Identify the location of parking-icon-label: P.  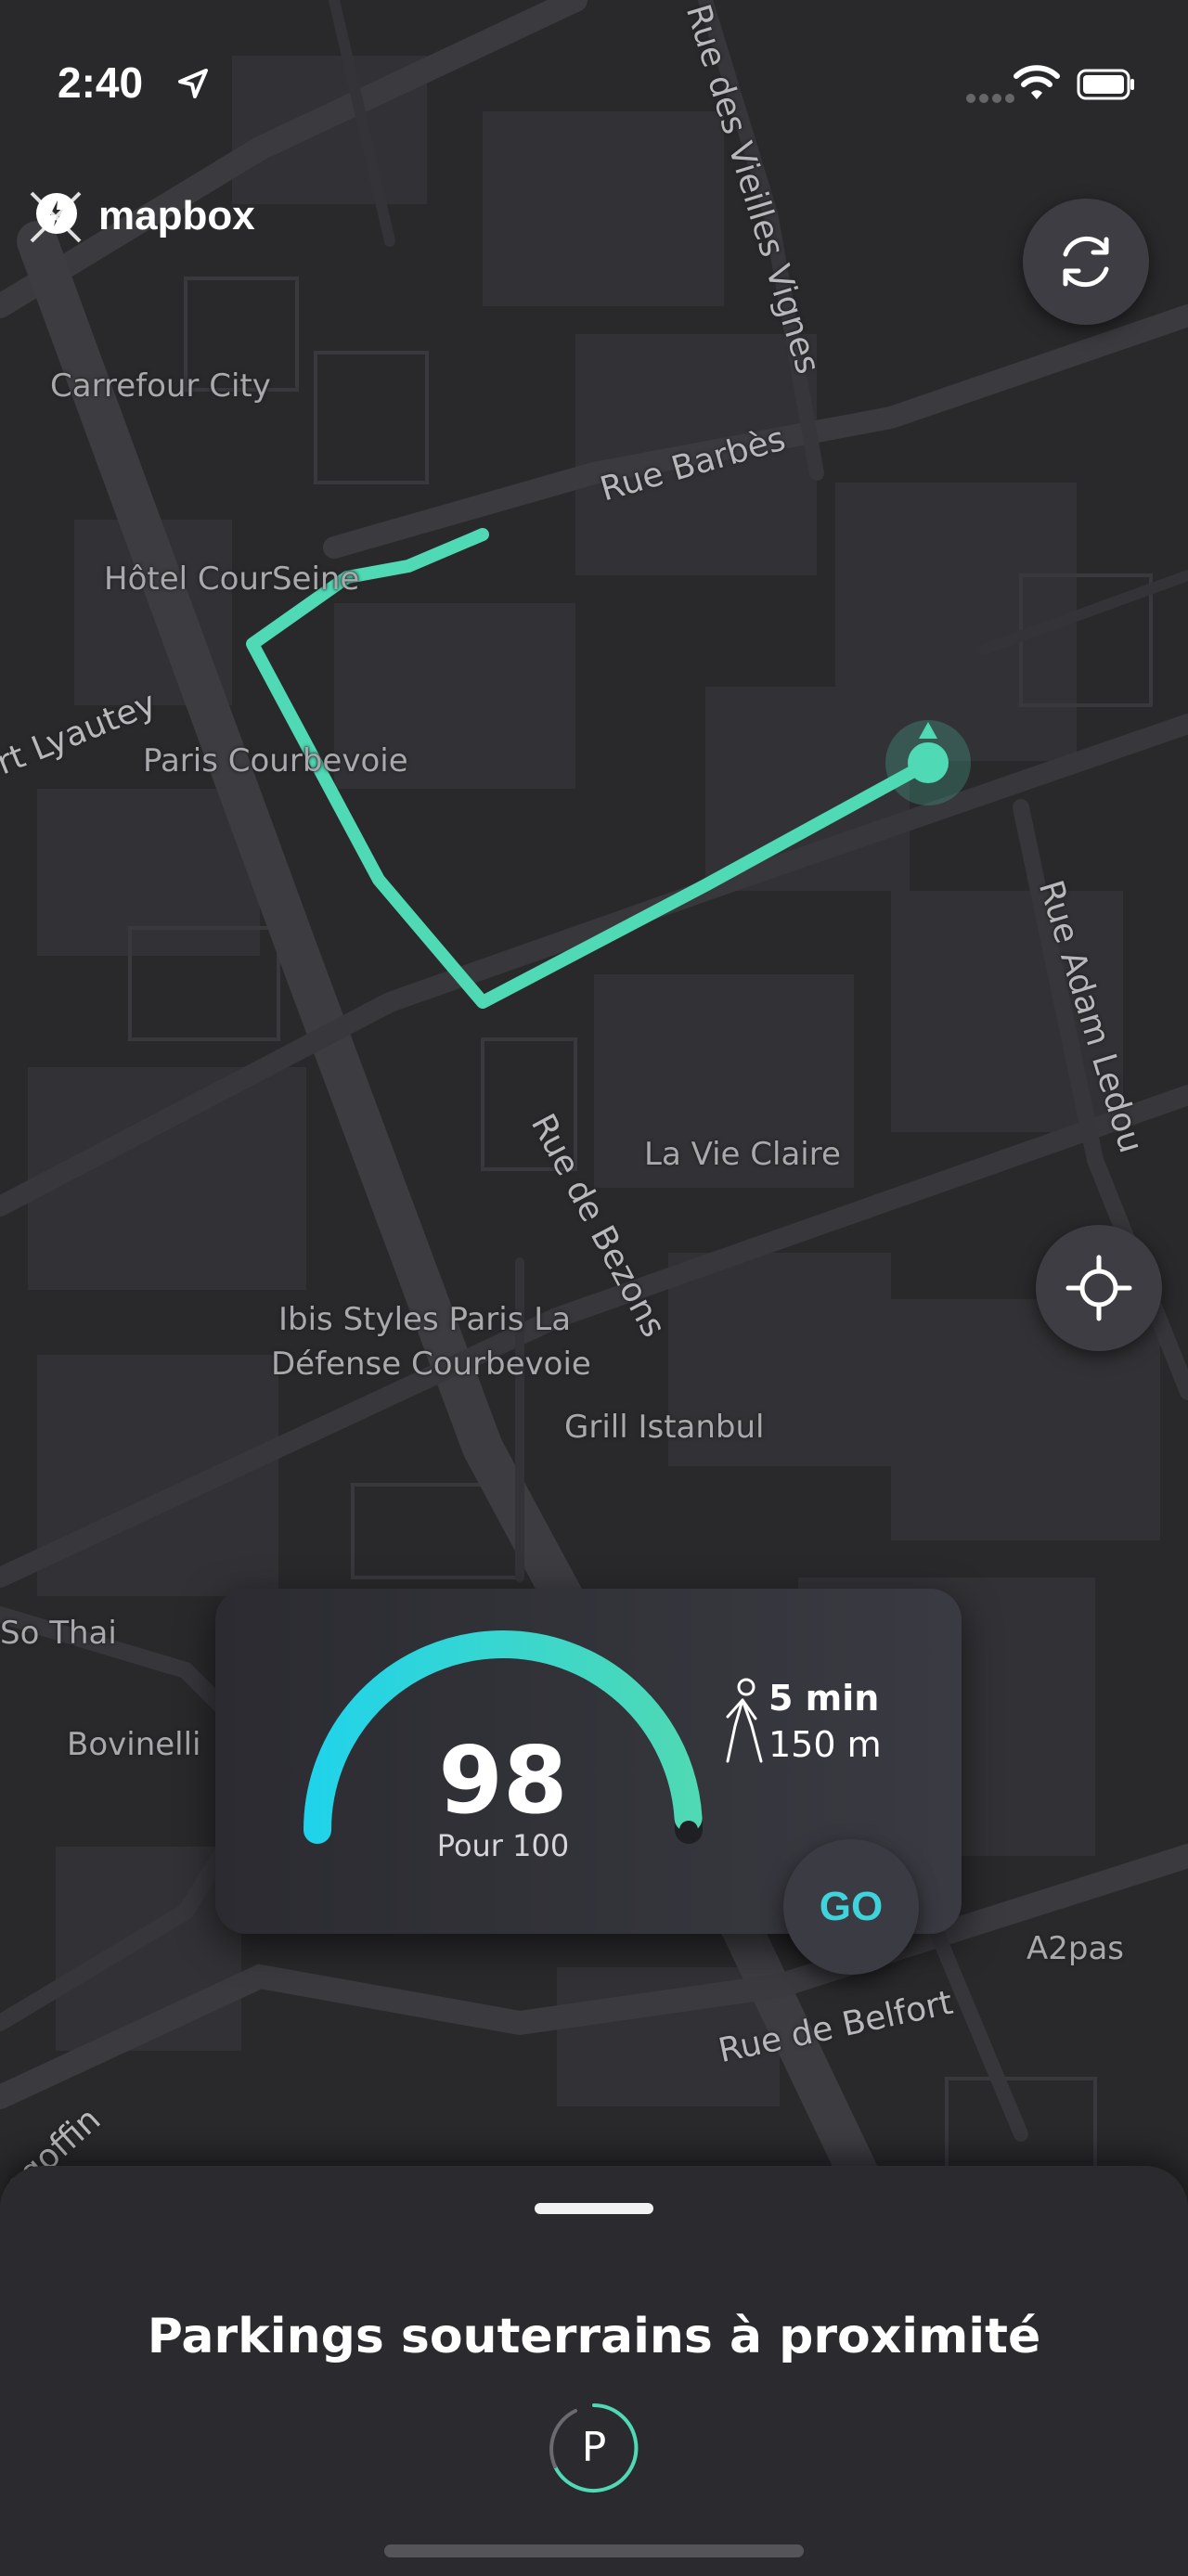
(594, 2447).